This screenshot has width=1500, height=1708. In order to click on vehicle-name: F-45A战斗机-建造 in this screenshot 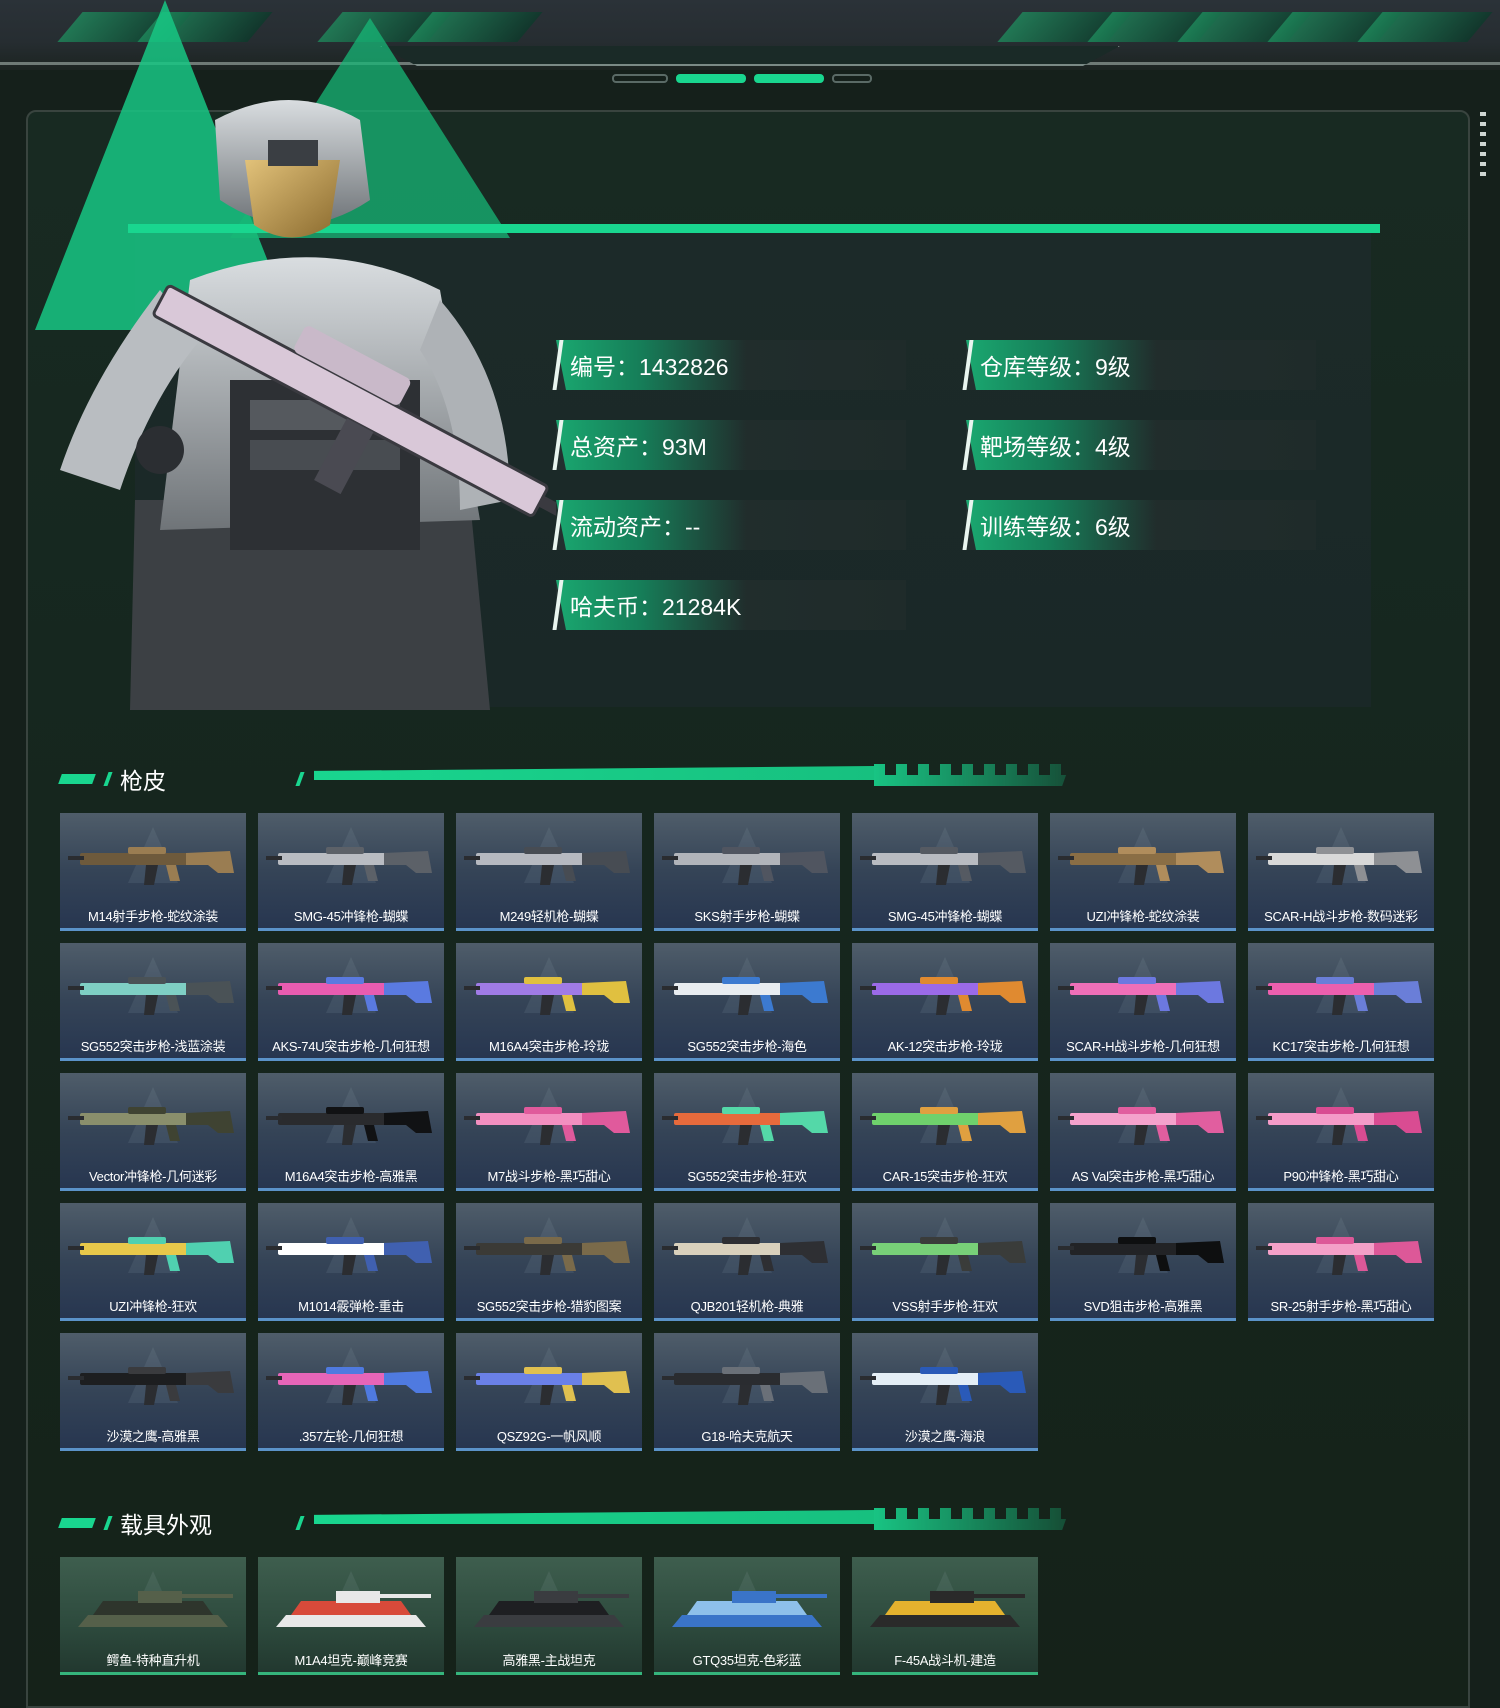, I will do `click(945, 1660)`.